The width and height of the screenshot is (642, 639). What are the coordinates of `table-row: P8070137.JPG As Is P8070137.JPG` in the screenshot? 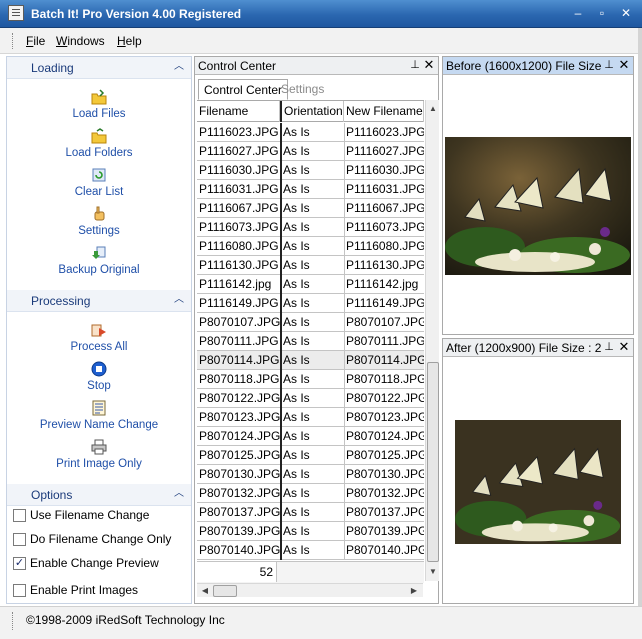 It's located at (310, 512).